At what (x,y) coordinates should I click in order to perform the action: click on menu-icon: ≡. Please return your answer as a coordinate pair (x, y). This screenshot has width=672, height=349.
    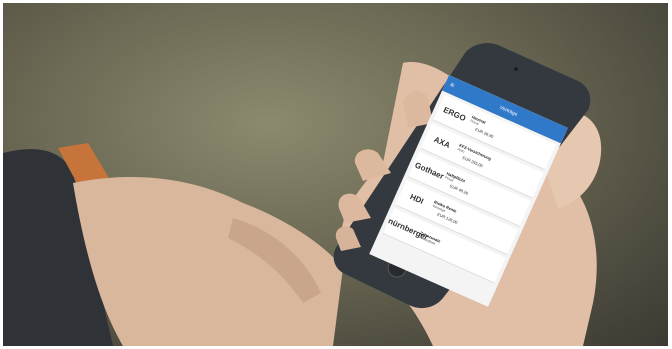
    Looking at the image, I should click on (452, 86).